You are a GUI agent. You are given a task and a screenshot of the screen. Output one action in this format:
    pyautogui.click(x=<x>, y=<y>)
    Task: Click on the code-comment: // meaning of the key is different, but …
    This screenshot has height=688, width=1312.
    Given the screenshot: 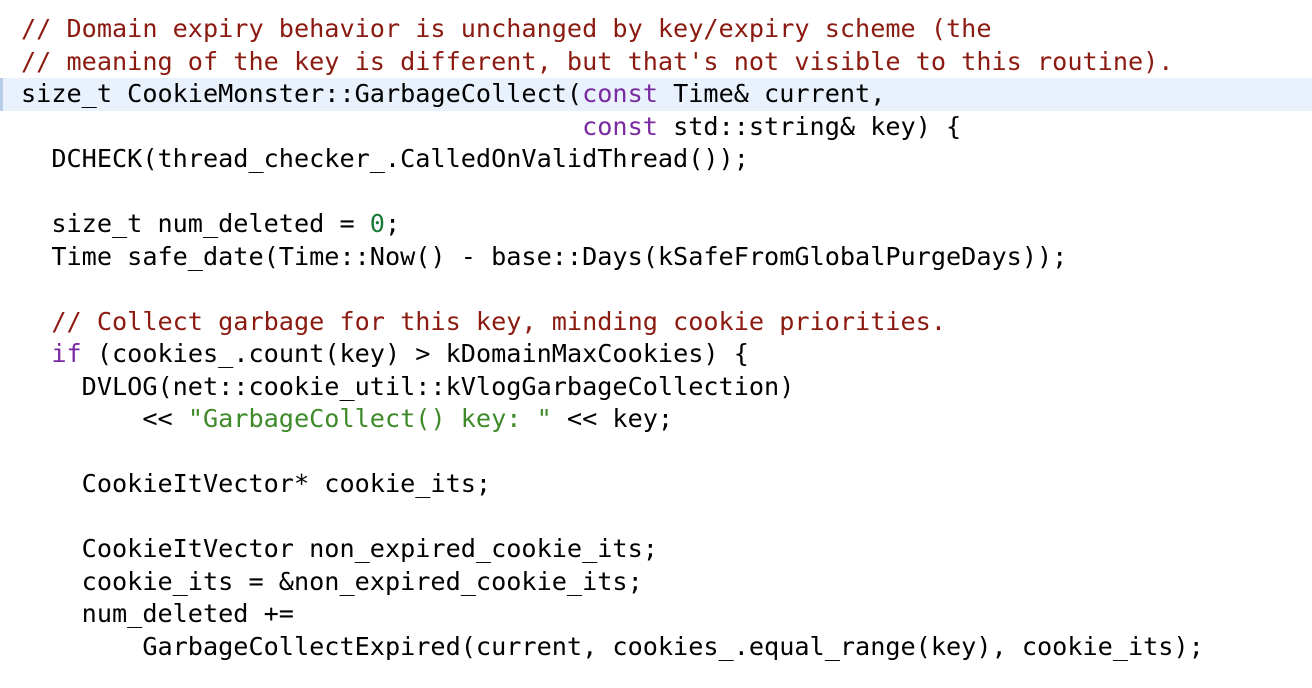 What is the action you would take?
    pyautogui.click(x=597, y=61)
    